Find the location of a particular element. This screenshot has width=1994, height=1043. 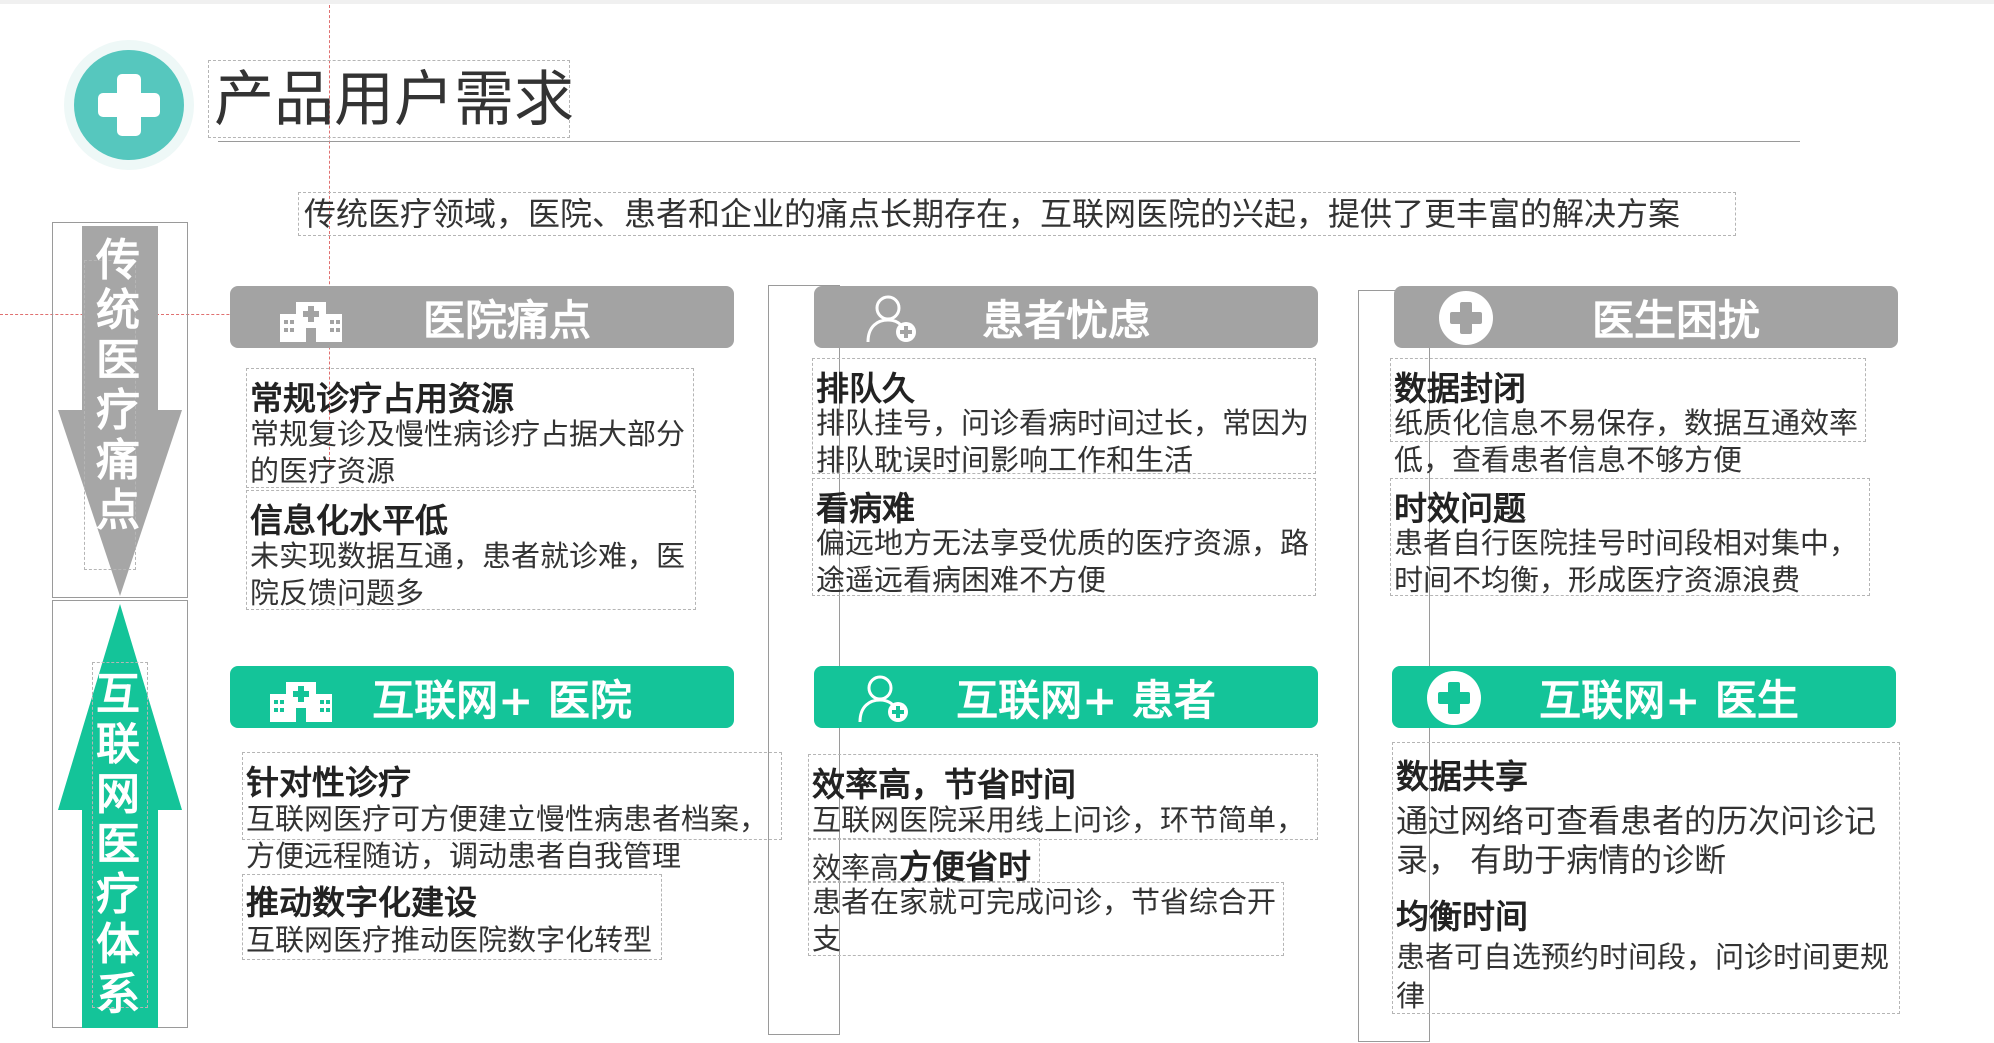

item-text: 互联网医院采用线上问诊，环节简单， is located at coordinates (1059, 820).